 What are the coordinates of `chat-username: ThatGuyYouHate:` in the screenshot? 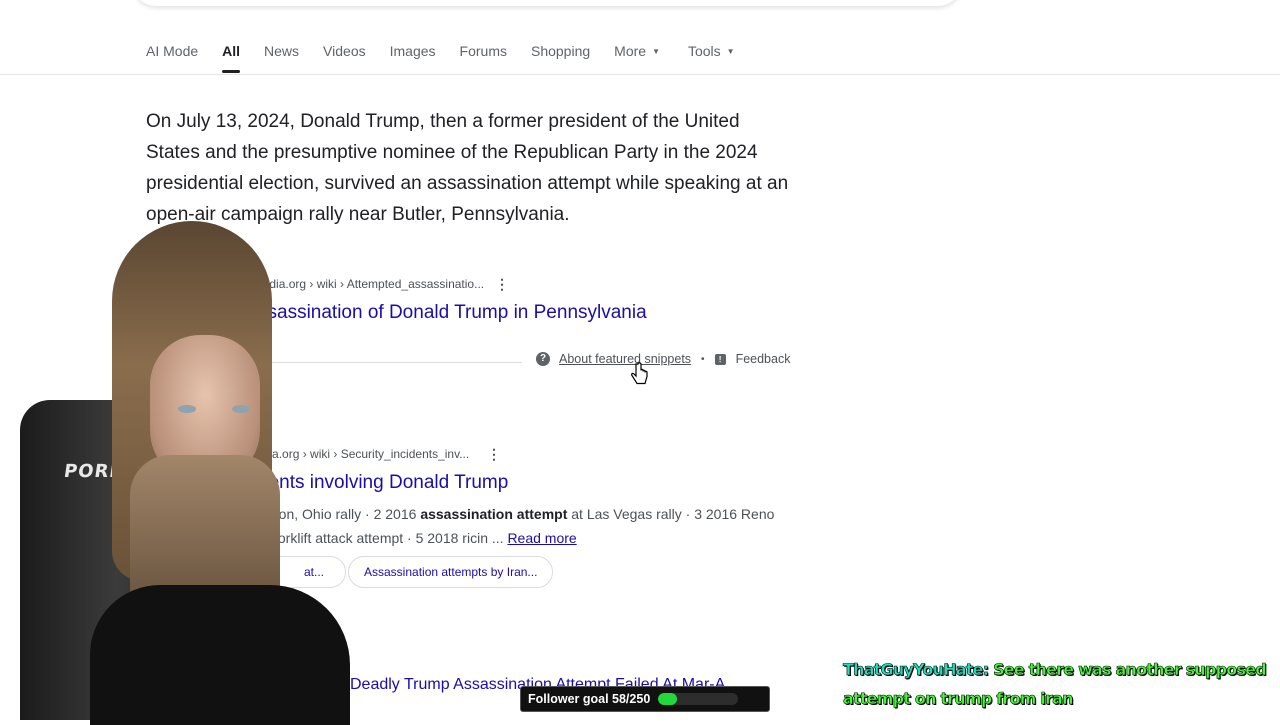 It's located at (916, 670).